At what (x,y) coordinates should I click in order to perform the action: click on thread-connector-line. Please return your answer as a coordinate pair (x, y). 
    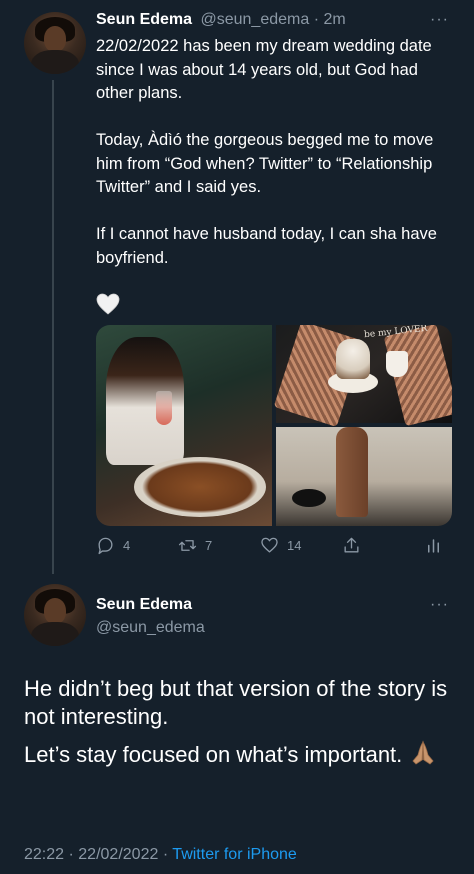
    Looking at the image, I should click on (53, 327).